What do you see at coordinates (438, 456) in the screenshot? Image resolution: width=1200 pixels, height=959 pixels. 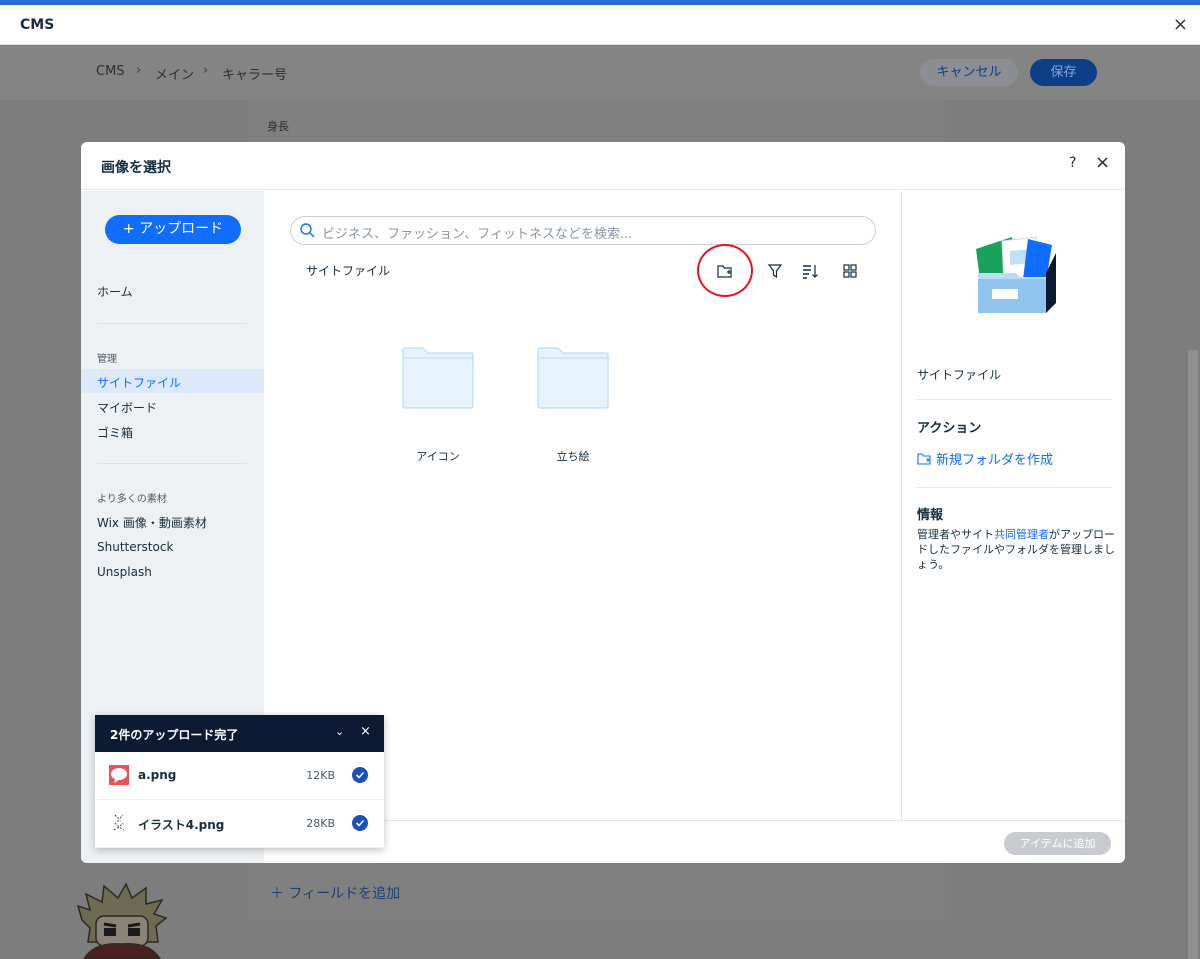 I see `folder-label: アイコン` at bounding box center [438, 456].